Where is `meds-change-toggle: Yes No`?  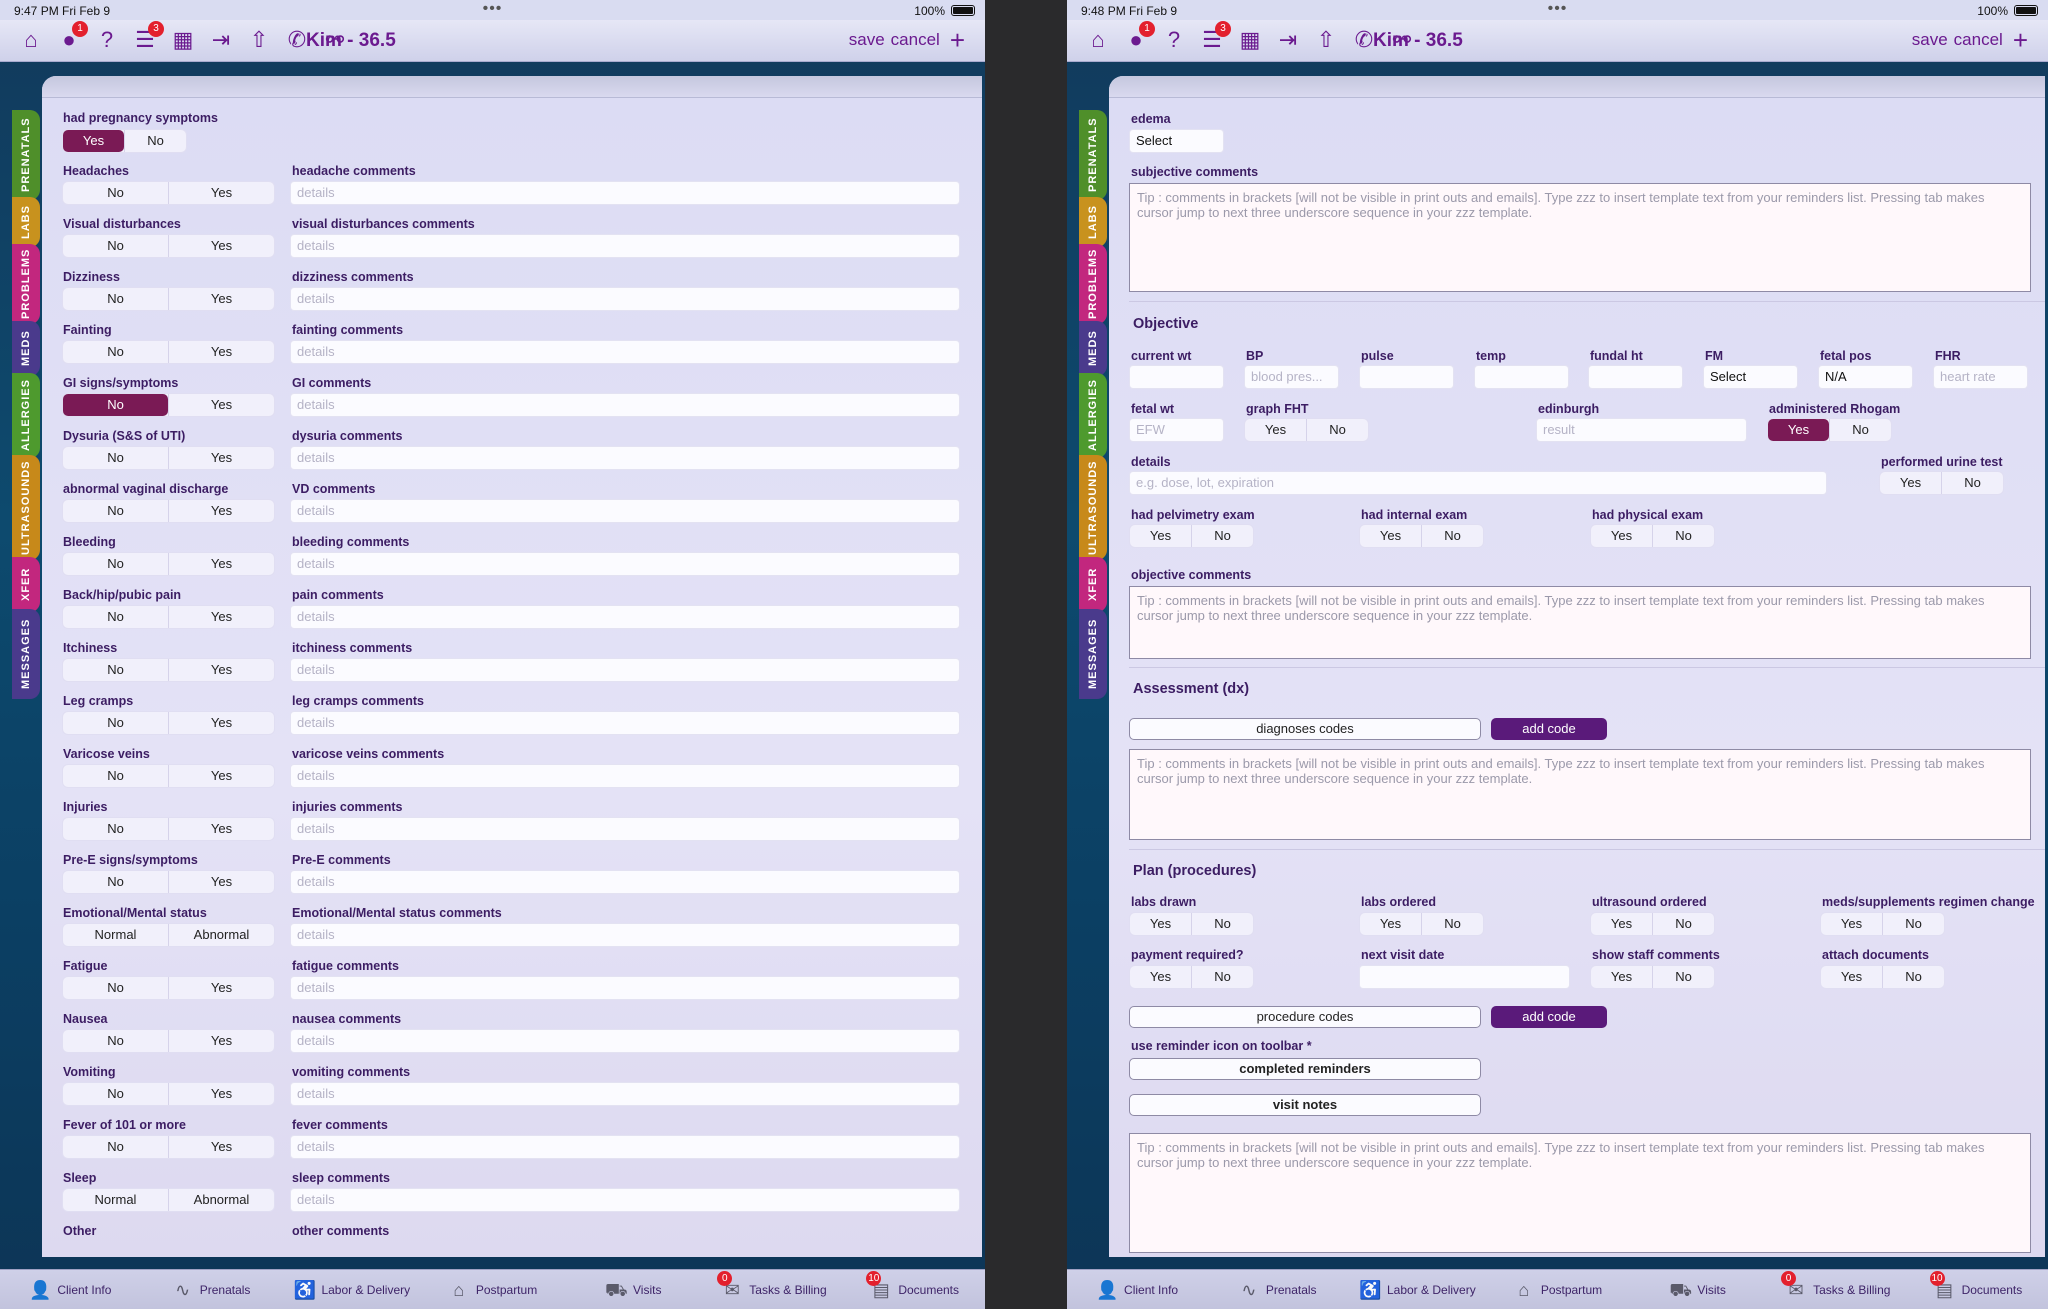
meds-change-toggle: Yes No is located at coordinates (1882, 924).